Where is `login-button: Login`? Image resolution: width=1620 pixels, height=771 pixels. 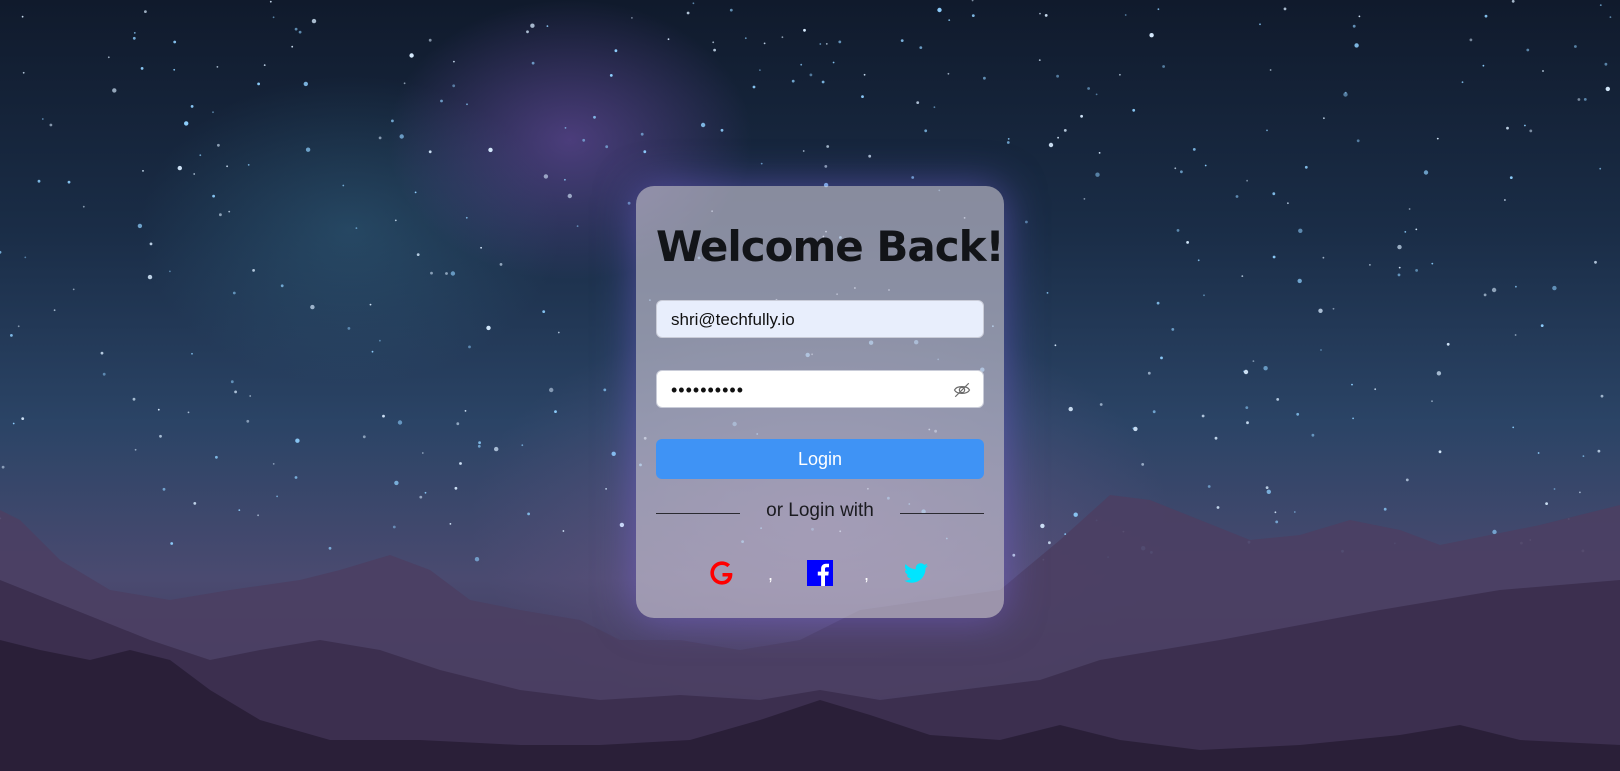 login-button: Login is located at coordinates (820, 459).